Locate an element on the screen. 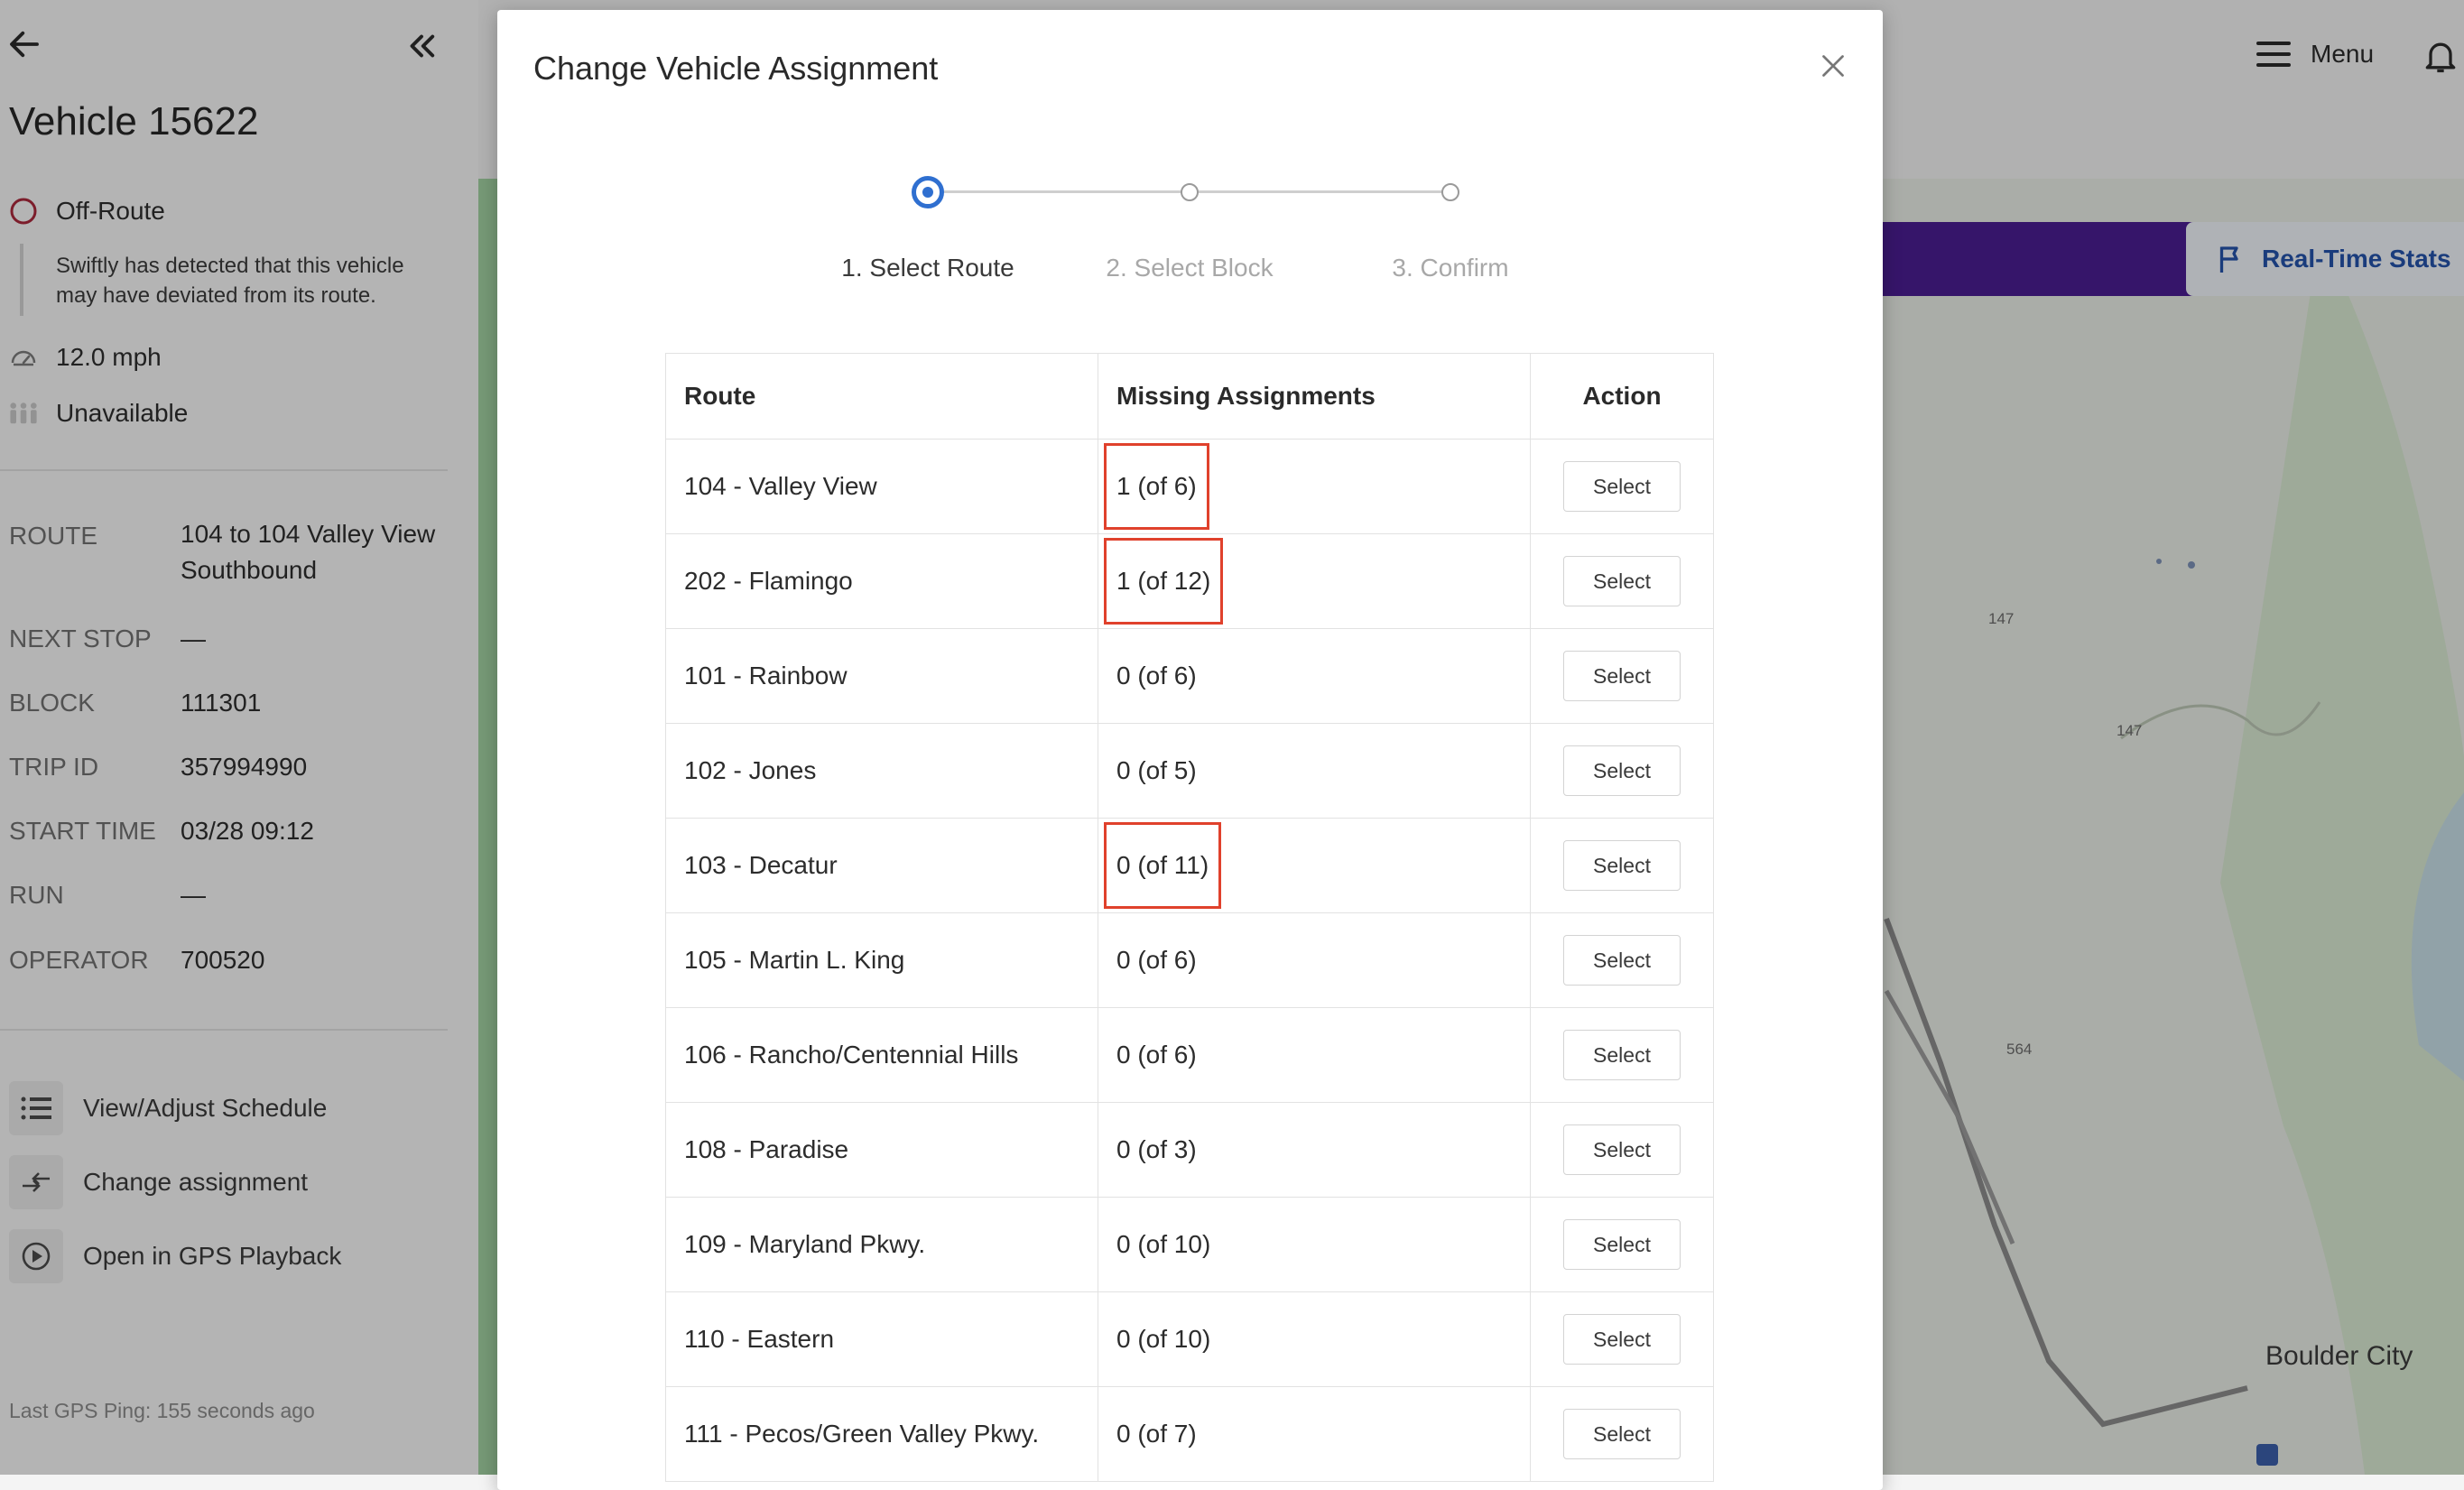 Image resolution: width=2464 pixels, height=1490 pixels. missing-assignments-cell: 0 (of 3) is located at coordinates (1314, 1150).